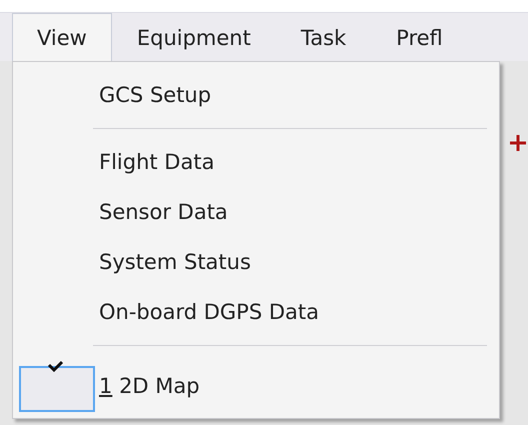  I want to click on checkmark-icon, so click(55, 366).